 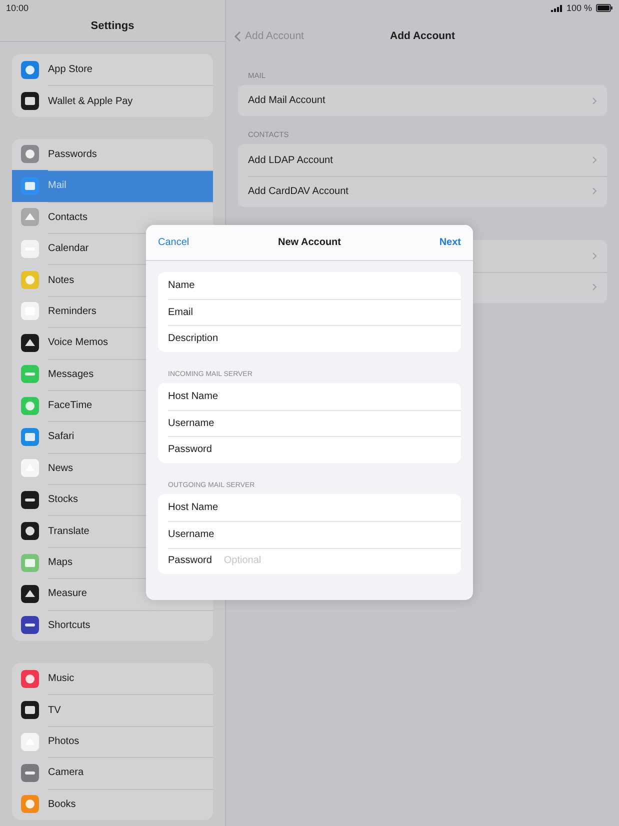 I want to click on sidebar-item: TV, so click(x=112, y=710).